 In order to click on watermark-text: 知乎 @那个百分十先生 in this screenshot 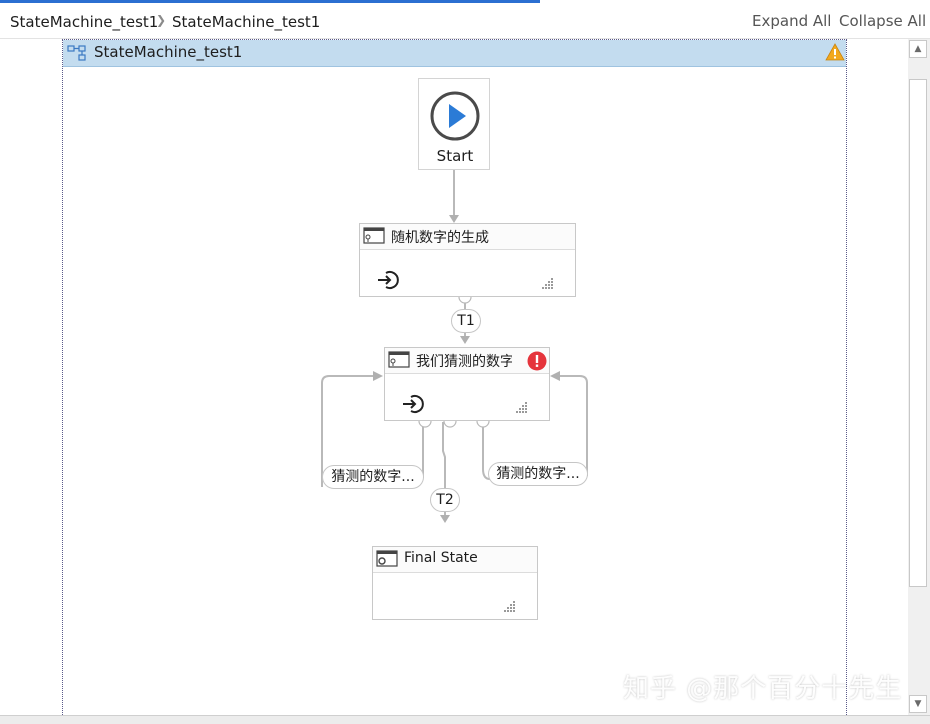, I will do `click(763, 689)`.